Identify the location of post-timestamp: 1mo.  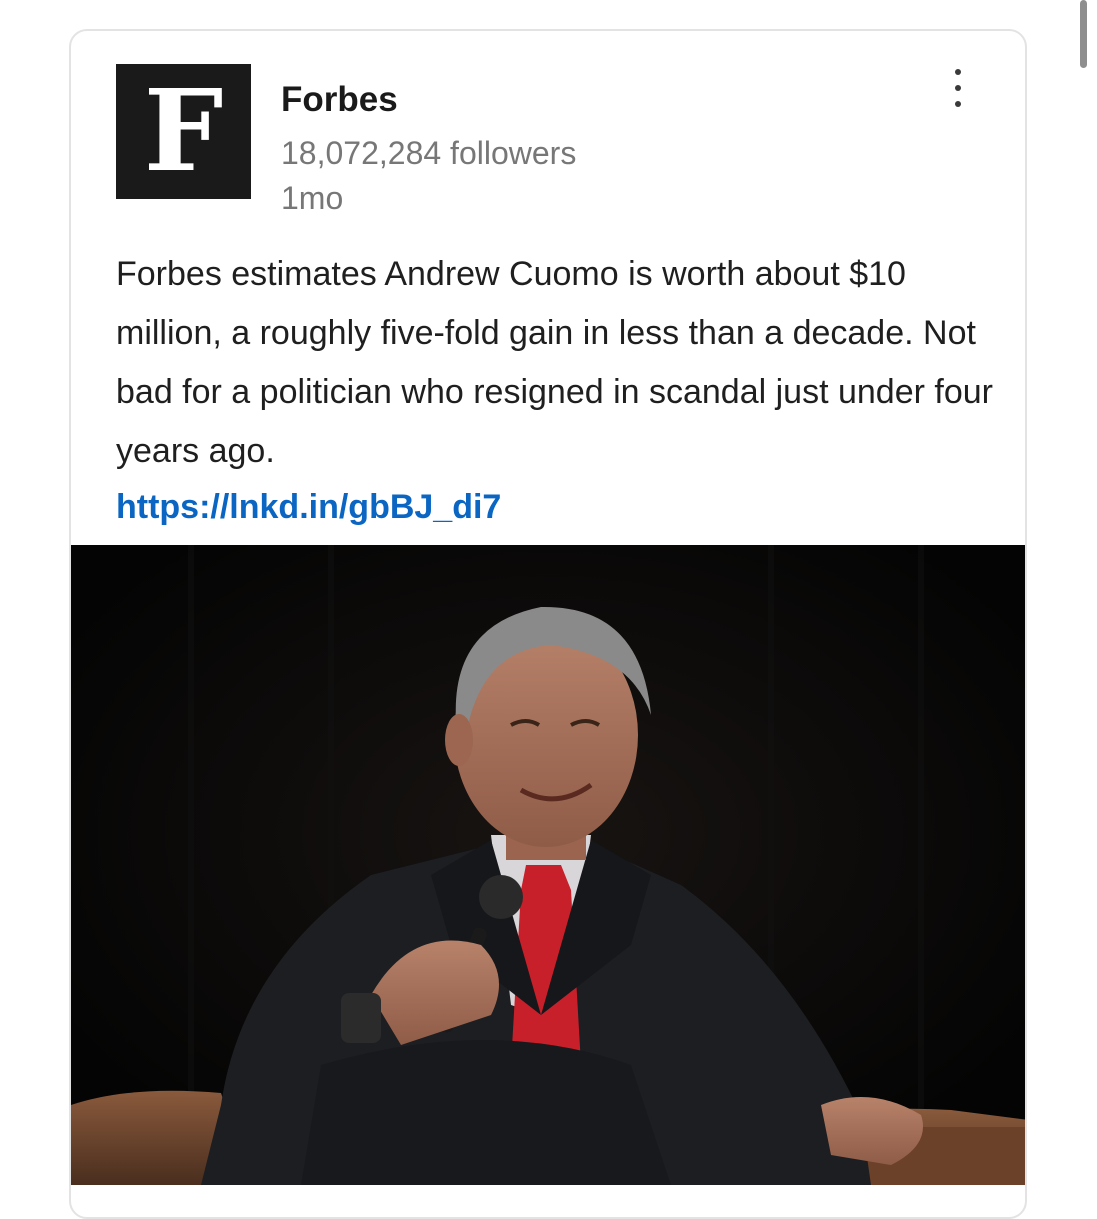
(312, 198).